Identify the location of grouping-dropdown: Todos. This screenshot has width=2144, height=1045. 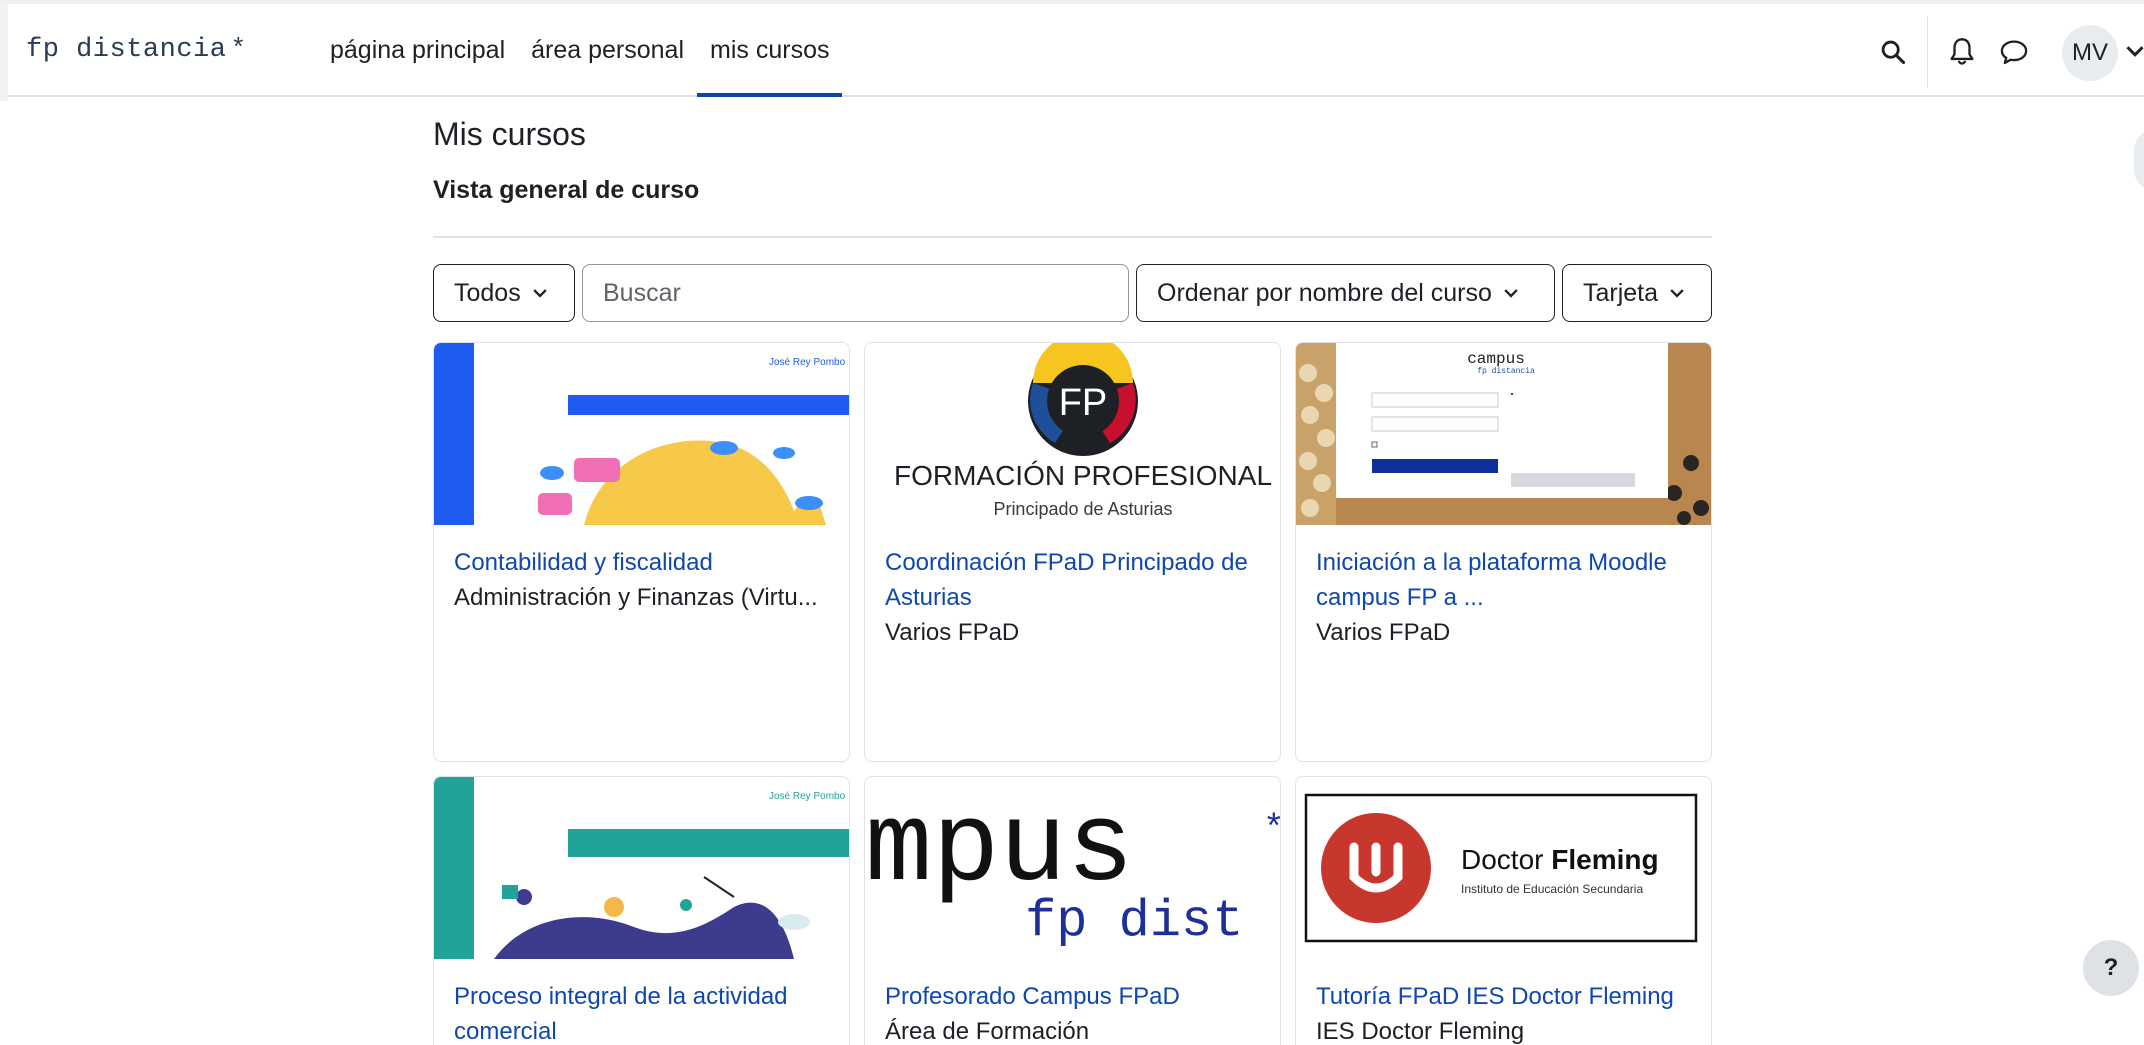
(504, 293).